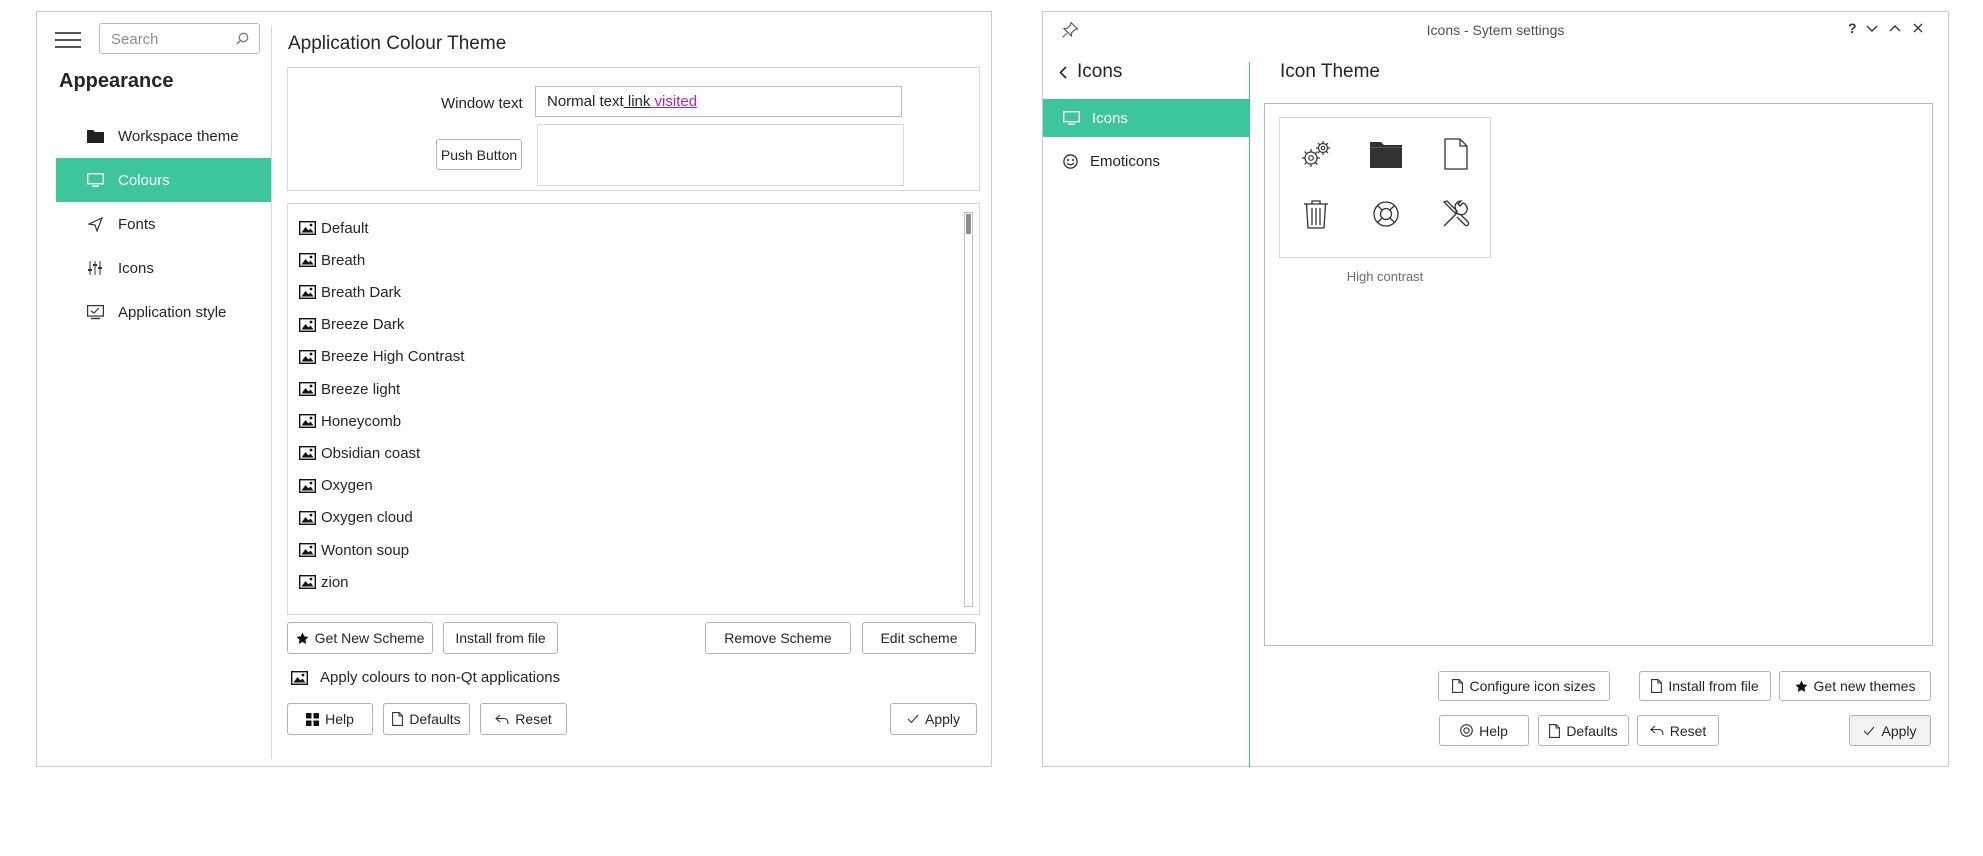 This screenshot has width=1983, height=856. I want to click on remove-scheme-button: Remove Scheme, so click(778, 638).